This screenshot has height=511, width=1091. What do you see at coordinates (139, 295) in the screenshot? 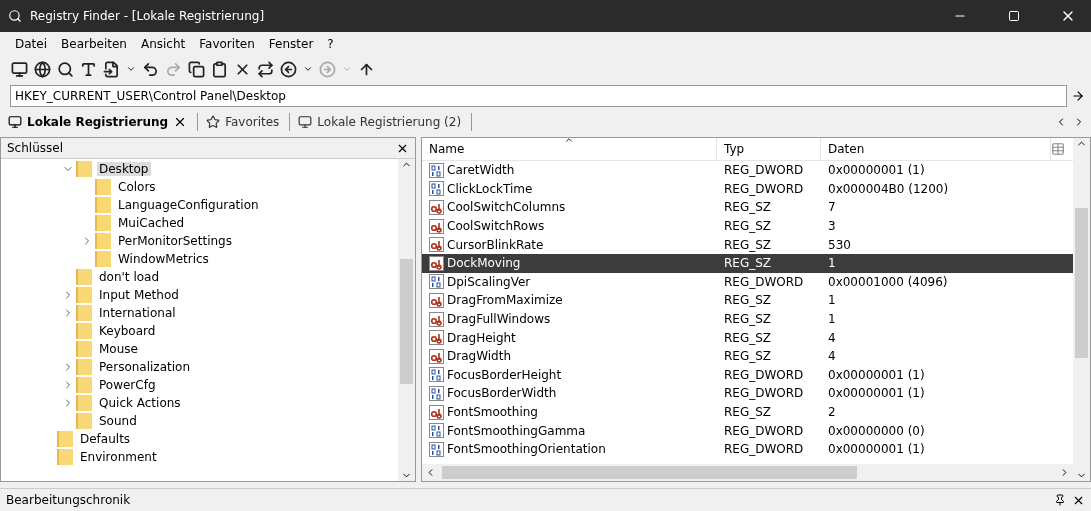
I see `tree-item: Input Method` at bounding box center [139, 295].